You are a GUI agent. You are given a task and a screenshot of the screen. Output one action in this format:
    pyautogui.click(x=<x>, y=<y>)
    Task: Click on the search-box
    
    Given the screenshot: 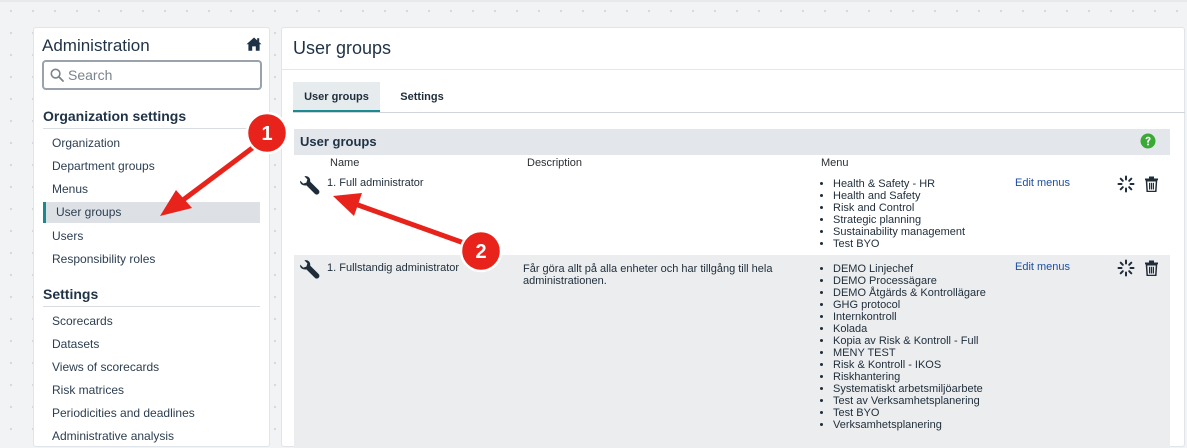 What is the action you would take?
    pyautogui.click(x=152, y=75)
    